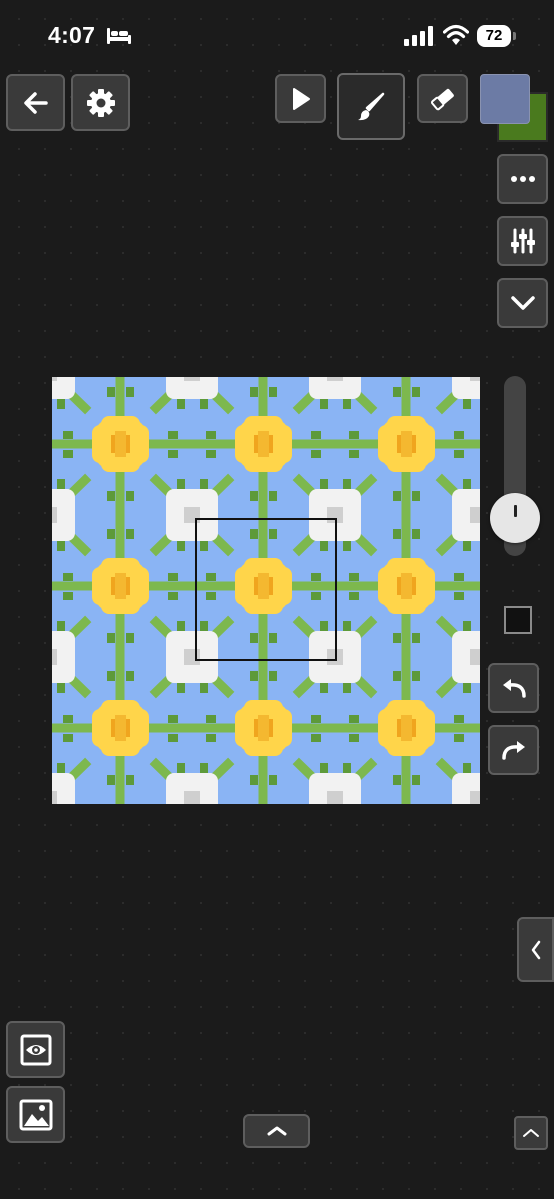  What do you see at coordinates (514, 36) in the screenshot?
I see `battery-nub` at bounding box center [514, 36].